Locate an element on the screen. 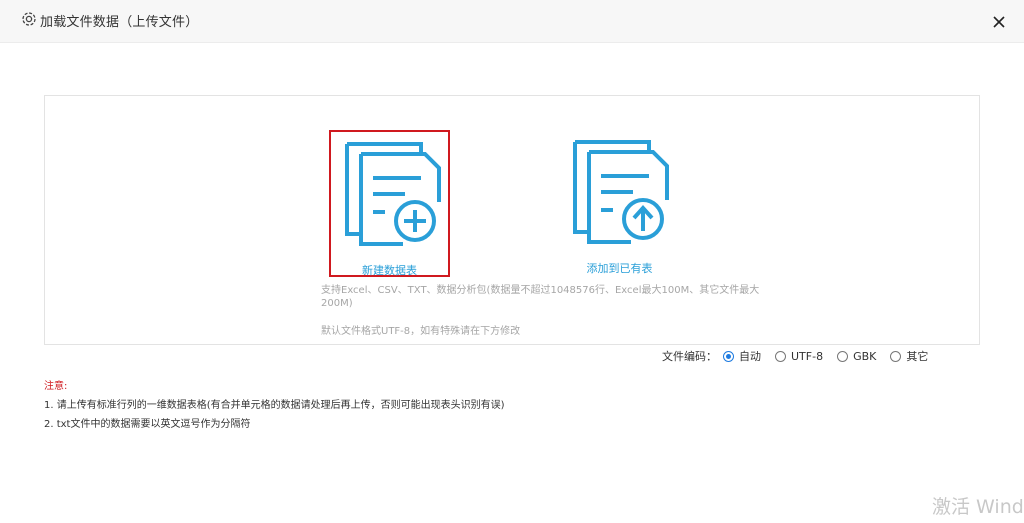 This screenshot has height=523, width=1024. encoding-option-label: GBK is located at coordinates (865, 356).